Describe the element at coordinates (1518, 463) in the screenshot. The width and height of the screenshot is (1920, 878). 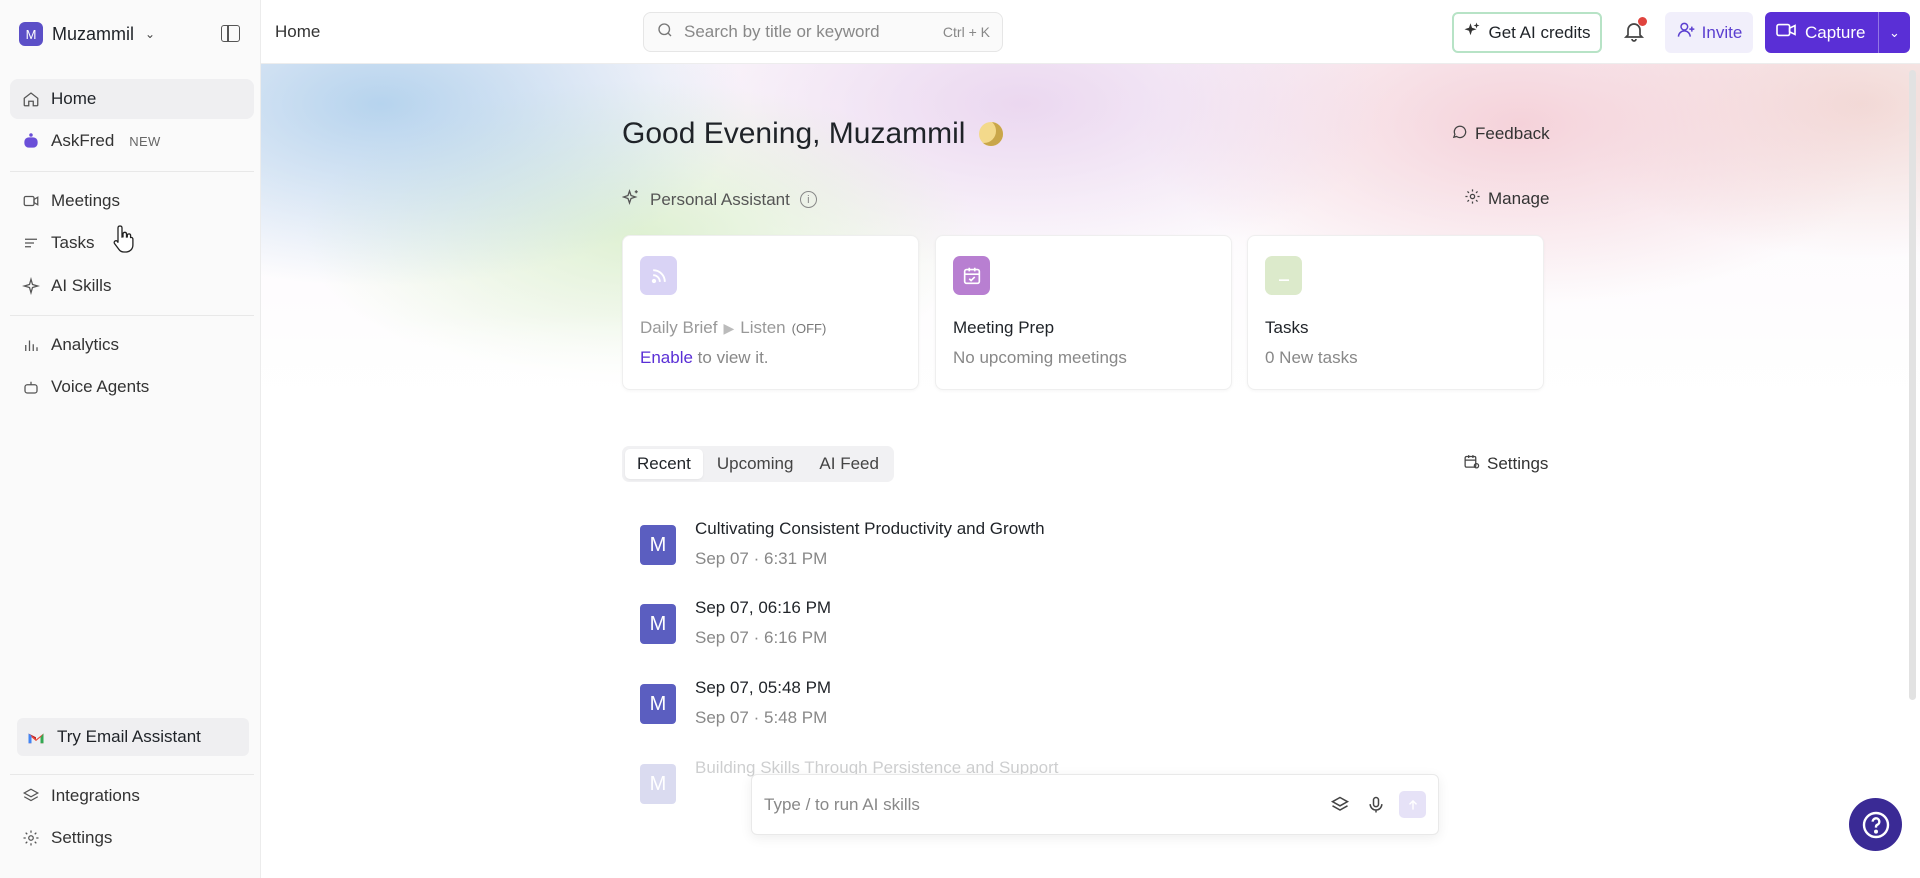
I see `settings-label: Settings` at that location.